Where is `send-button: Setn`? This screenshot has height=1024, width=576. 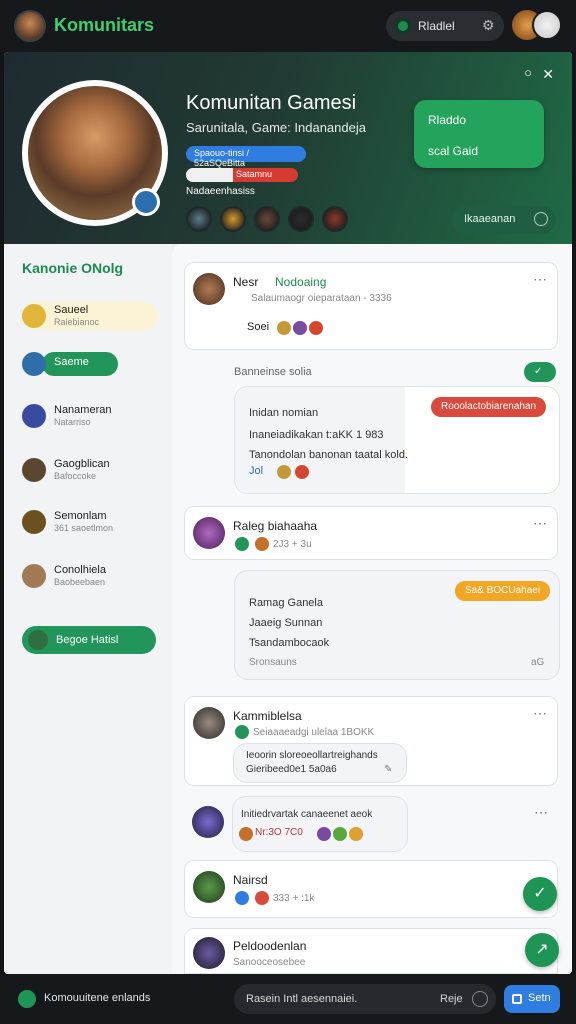 send-button: Setn is located at coordinates (532, 999).